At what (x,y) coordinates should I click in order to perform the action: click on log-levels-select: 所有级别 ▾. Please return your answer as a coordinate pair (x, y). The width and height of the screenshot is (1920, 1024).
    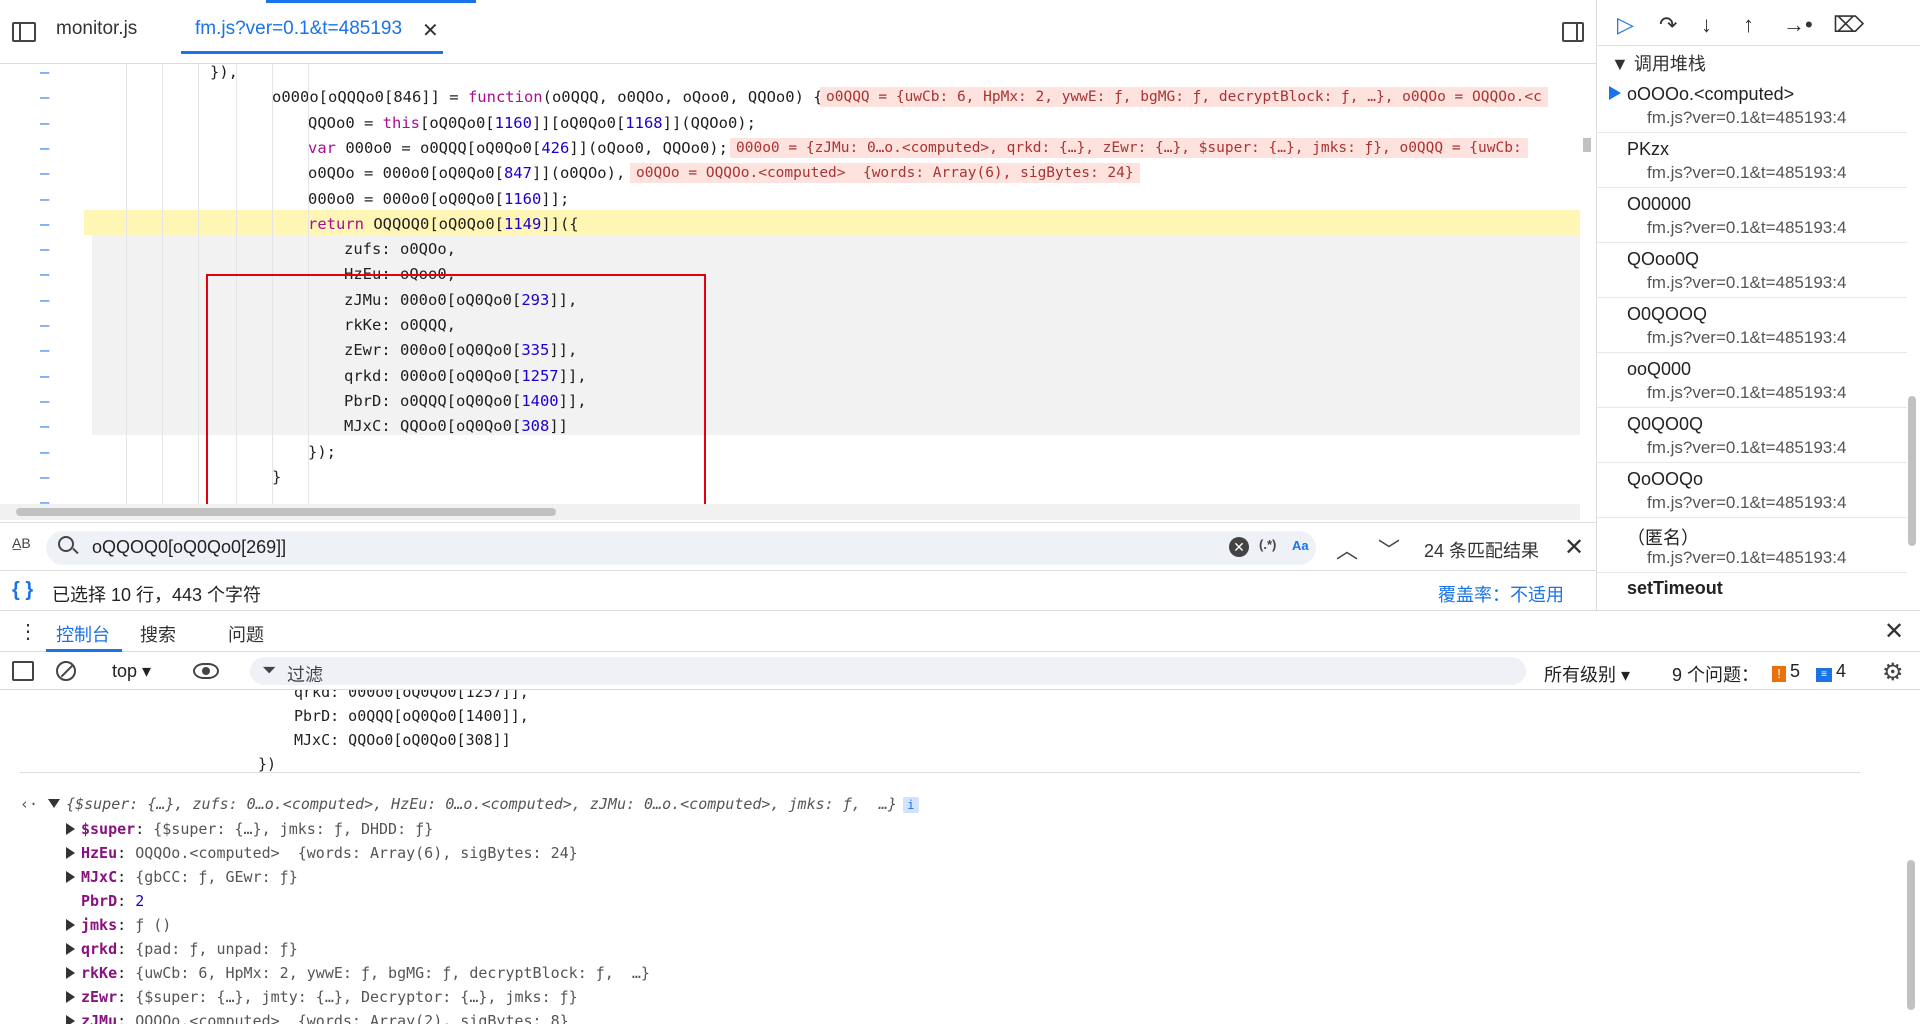
    Looking at the image, I should click on (1587, 674).